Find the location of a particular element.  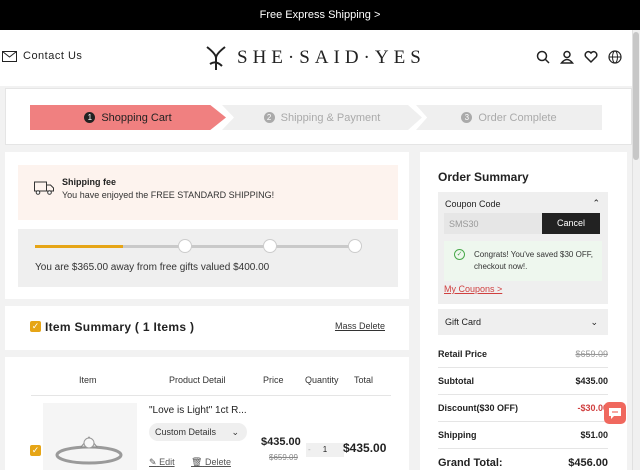

retail-price-row: Retail Price $659.09 is located at coordinates (523, 354).